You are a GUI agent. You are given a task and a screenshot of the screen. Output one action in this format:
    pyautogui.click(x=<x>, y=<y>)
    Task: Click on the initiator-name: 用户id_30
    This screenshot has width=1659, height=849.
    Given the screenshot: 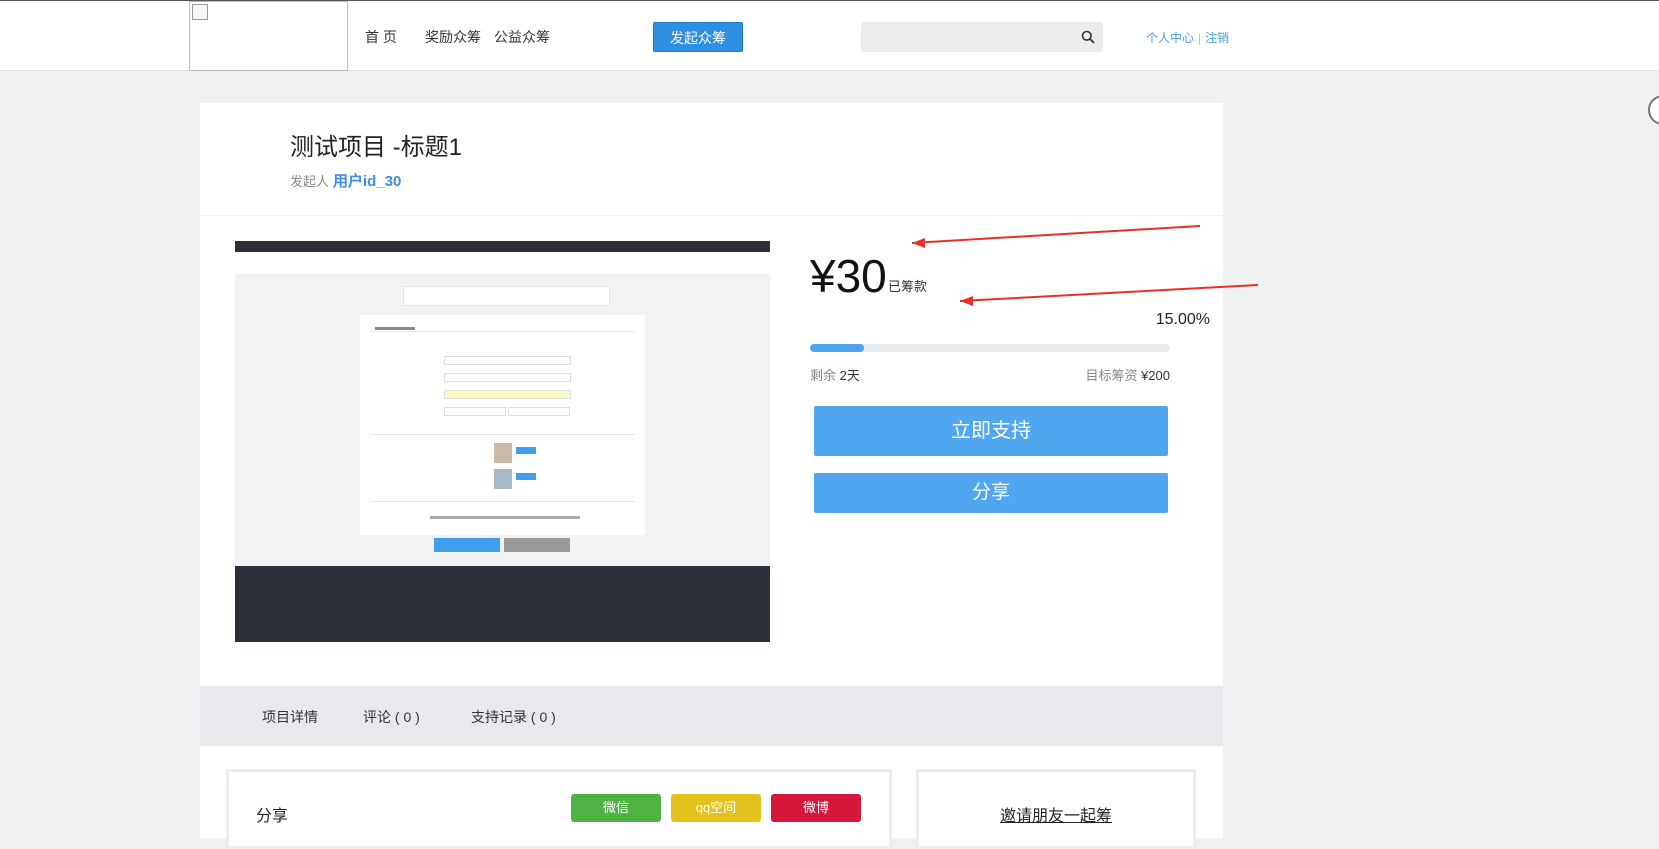 What is the action you would take?
    pyautogui.click(x=367, y=181)
    